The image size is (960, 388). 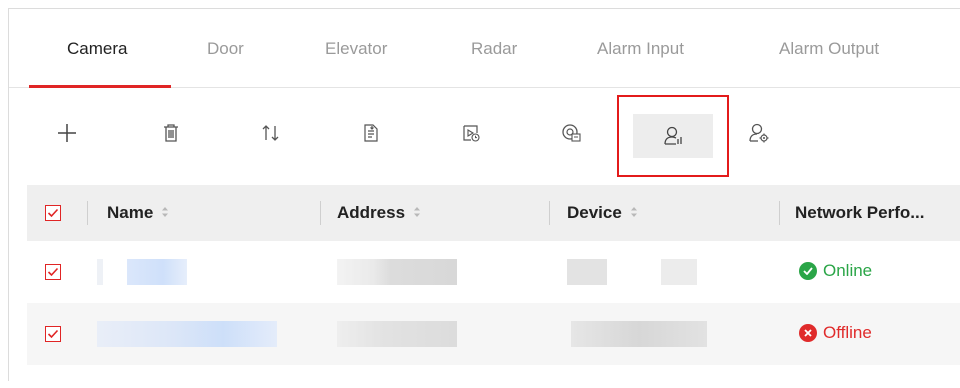 I want to click on error-circle-icon, so click(x=808, y=333).